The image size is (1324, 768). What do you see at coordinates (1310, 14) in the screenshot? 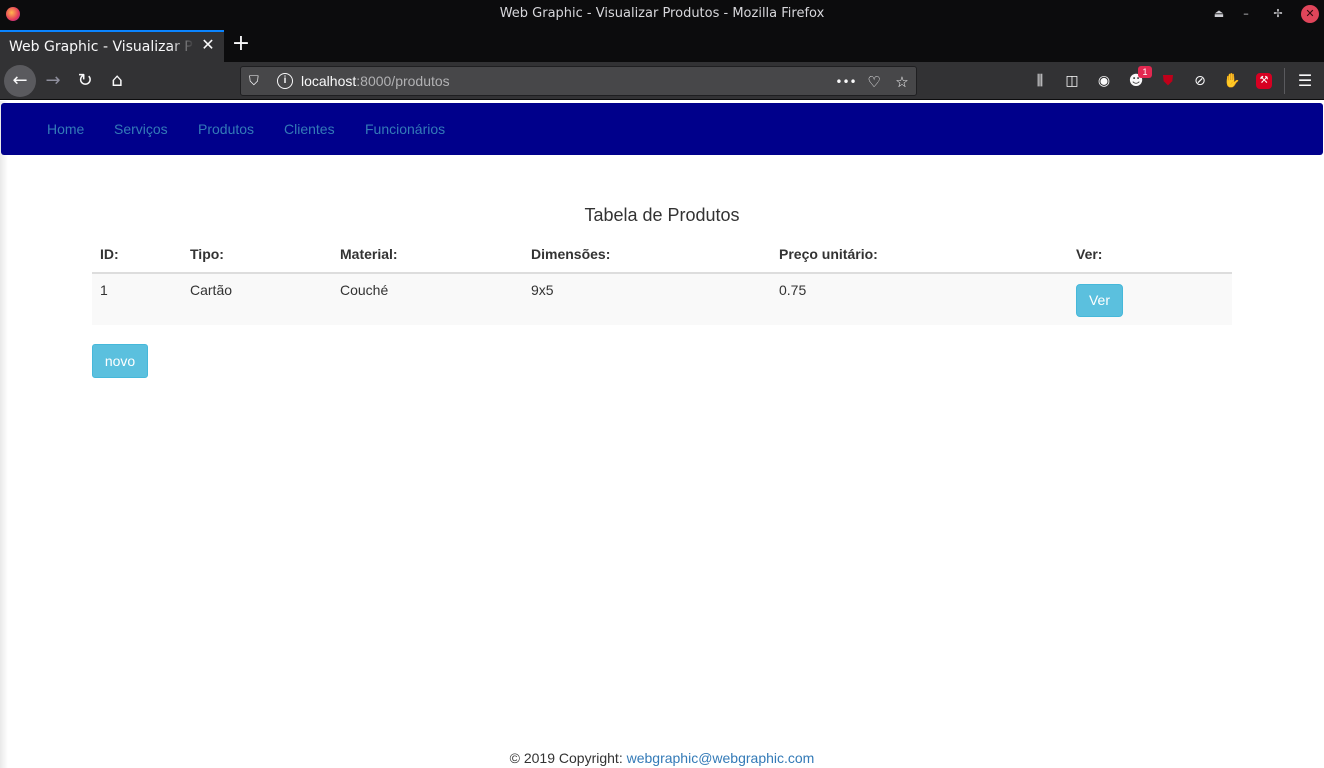
I see `window-close-icon: ✕` at bounding box center [1310, 14].